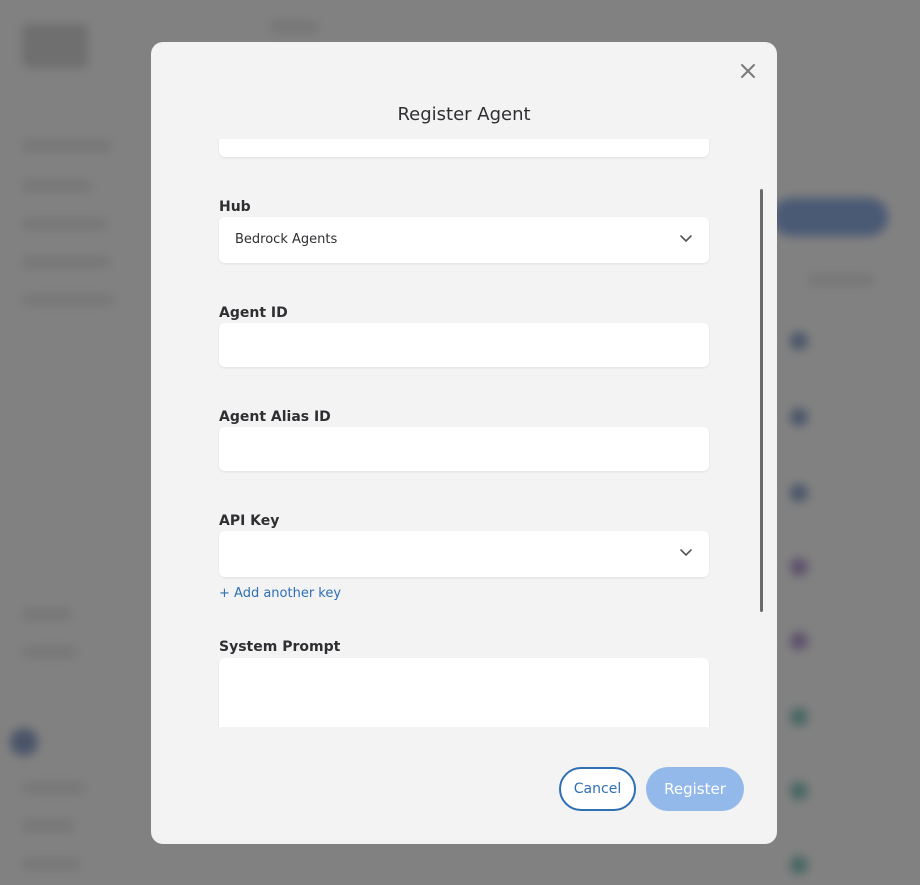 Image resolution: width=920 pixels, height=885 pixels. Describe the element at coordinates (249, 521) in the screenshot. I see `api-key-label: API Key` at that location.